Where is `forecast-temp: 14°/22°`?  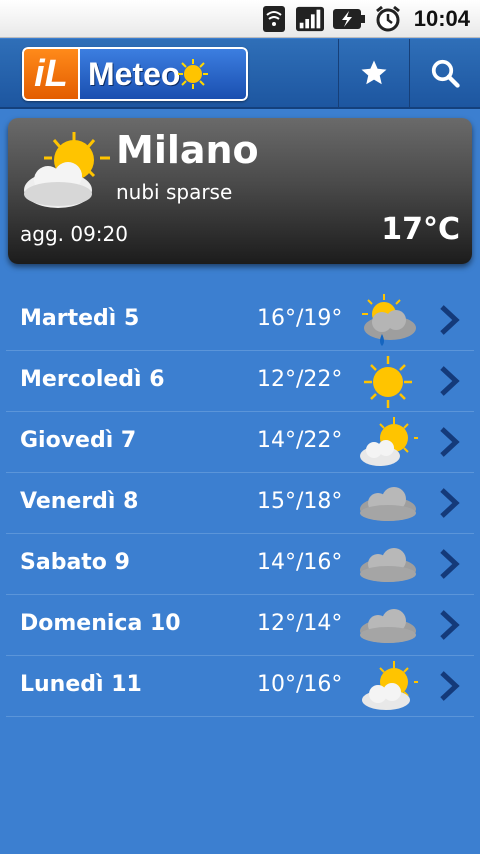
forecast-temp: 14°/22° is located at coordinates (300, 440).